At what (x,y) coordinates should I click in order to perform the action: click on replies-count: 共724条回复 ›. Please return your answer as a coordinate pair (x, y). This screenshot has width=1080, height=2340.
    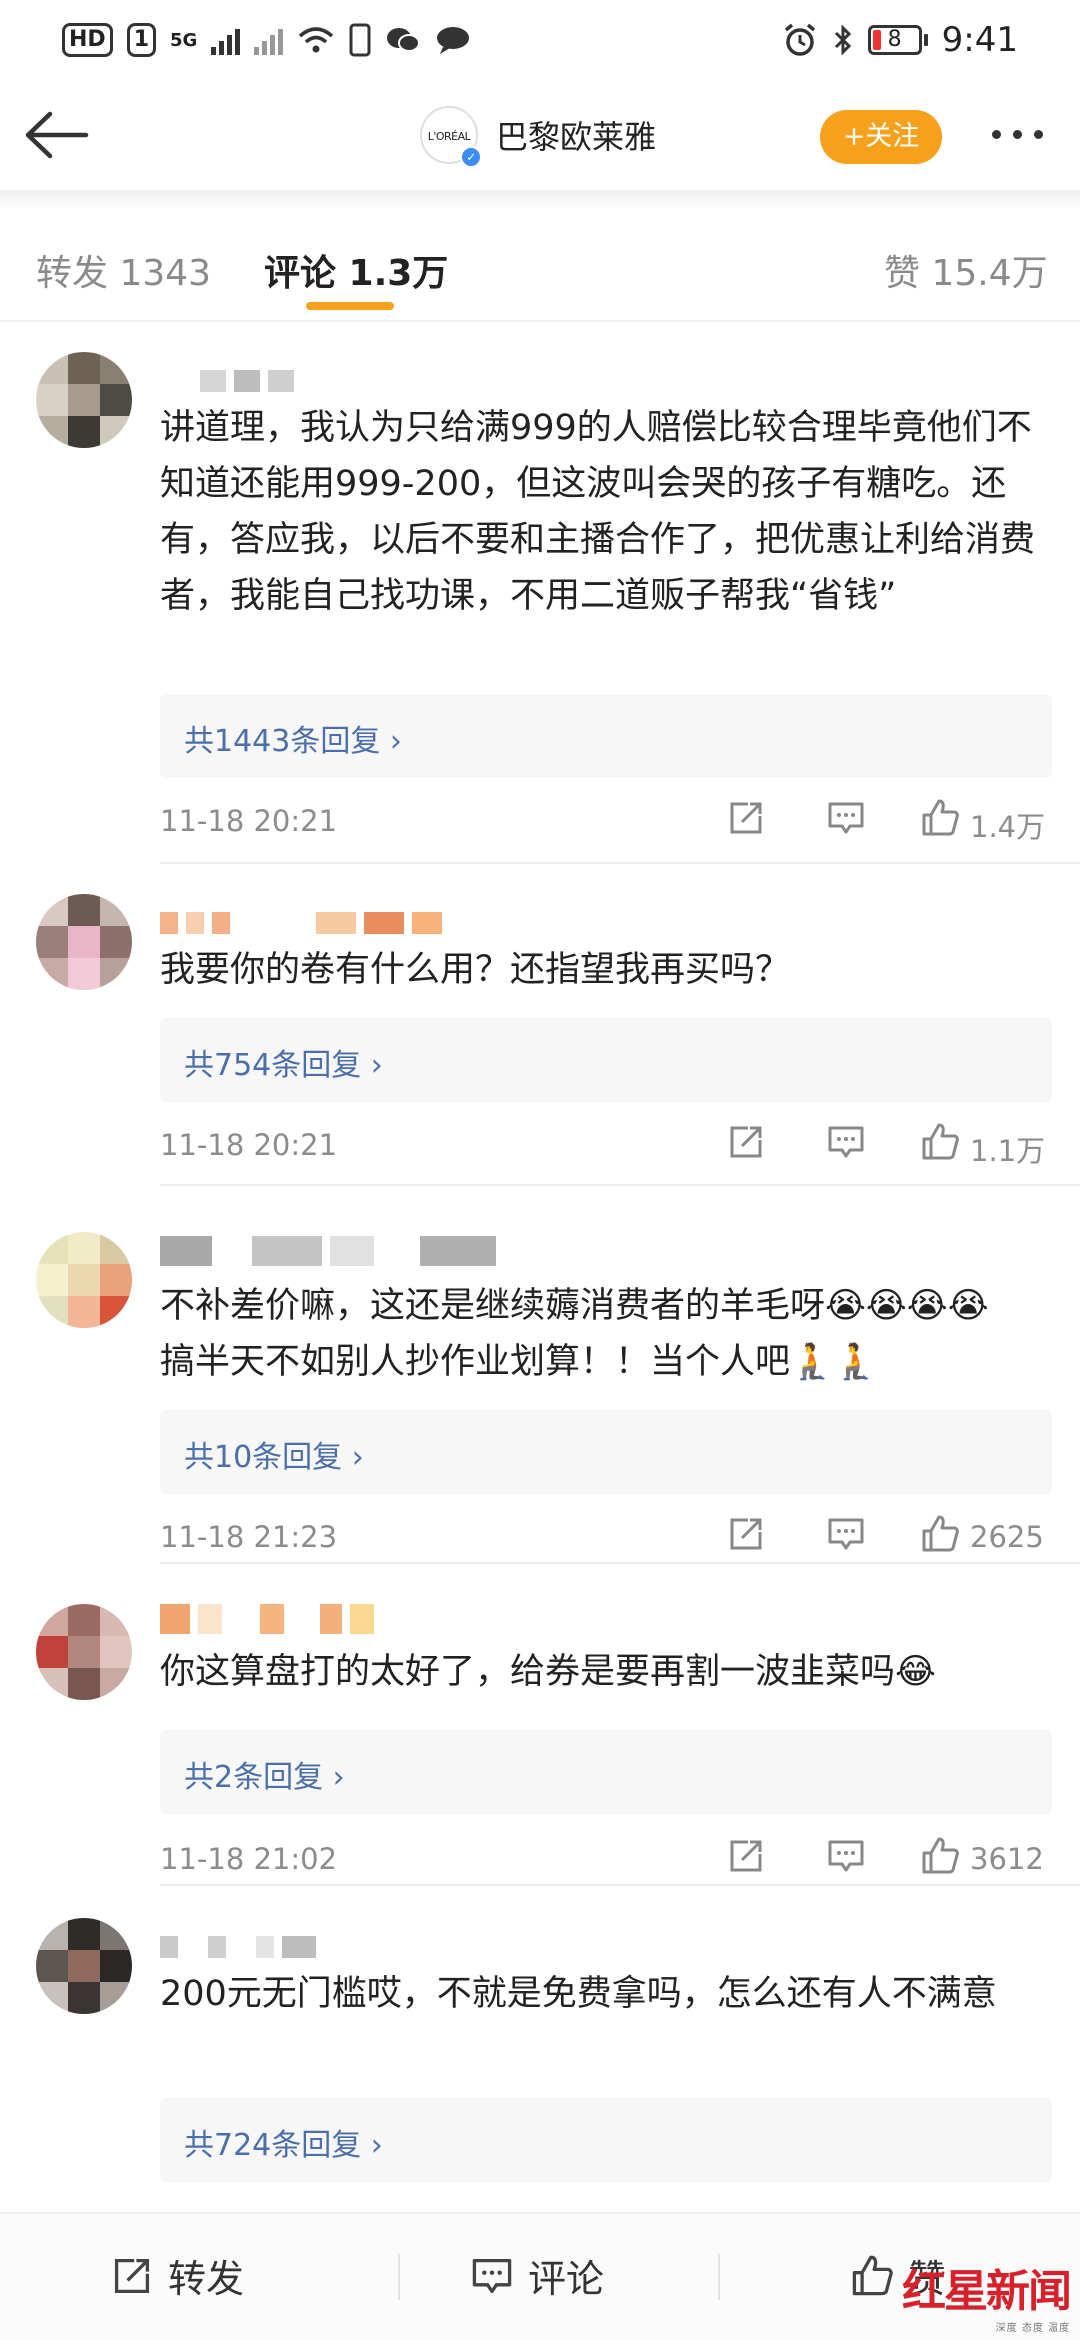
    Looking at the image, I should click on (283, 2142).